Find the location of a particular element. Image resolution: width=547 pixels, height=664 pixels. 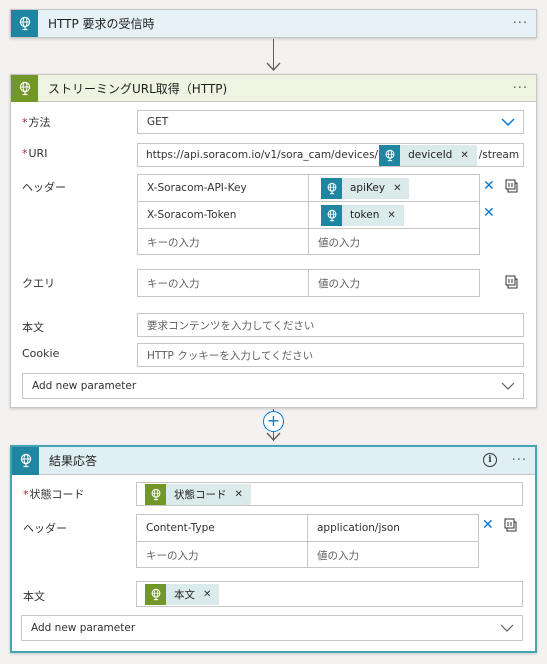

body-token: 本文 ✕ is located at coordinates (182, 594).